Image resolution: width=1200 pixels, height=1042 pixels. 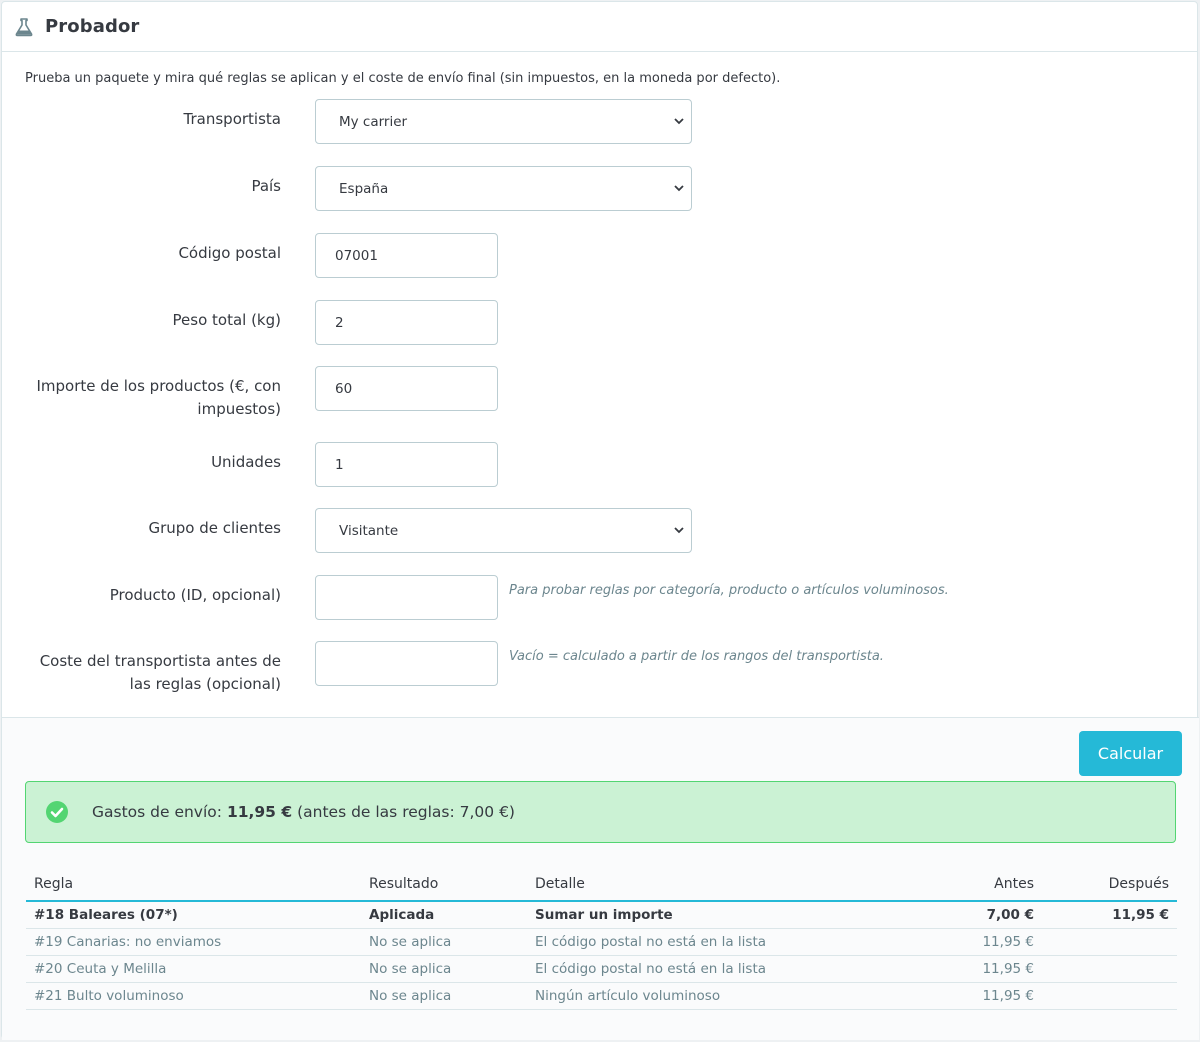 I want to click on rule-cell: #19 Canarias: no enviamos, so click(x=193, y=942).